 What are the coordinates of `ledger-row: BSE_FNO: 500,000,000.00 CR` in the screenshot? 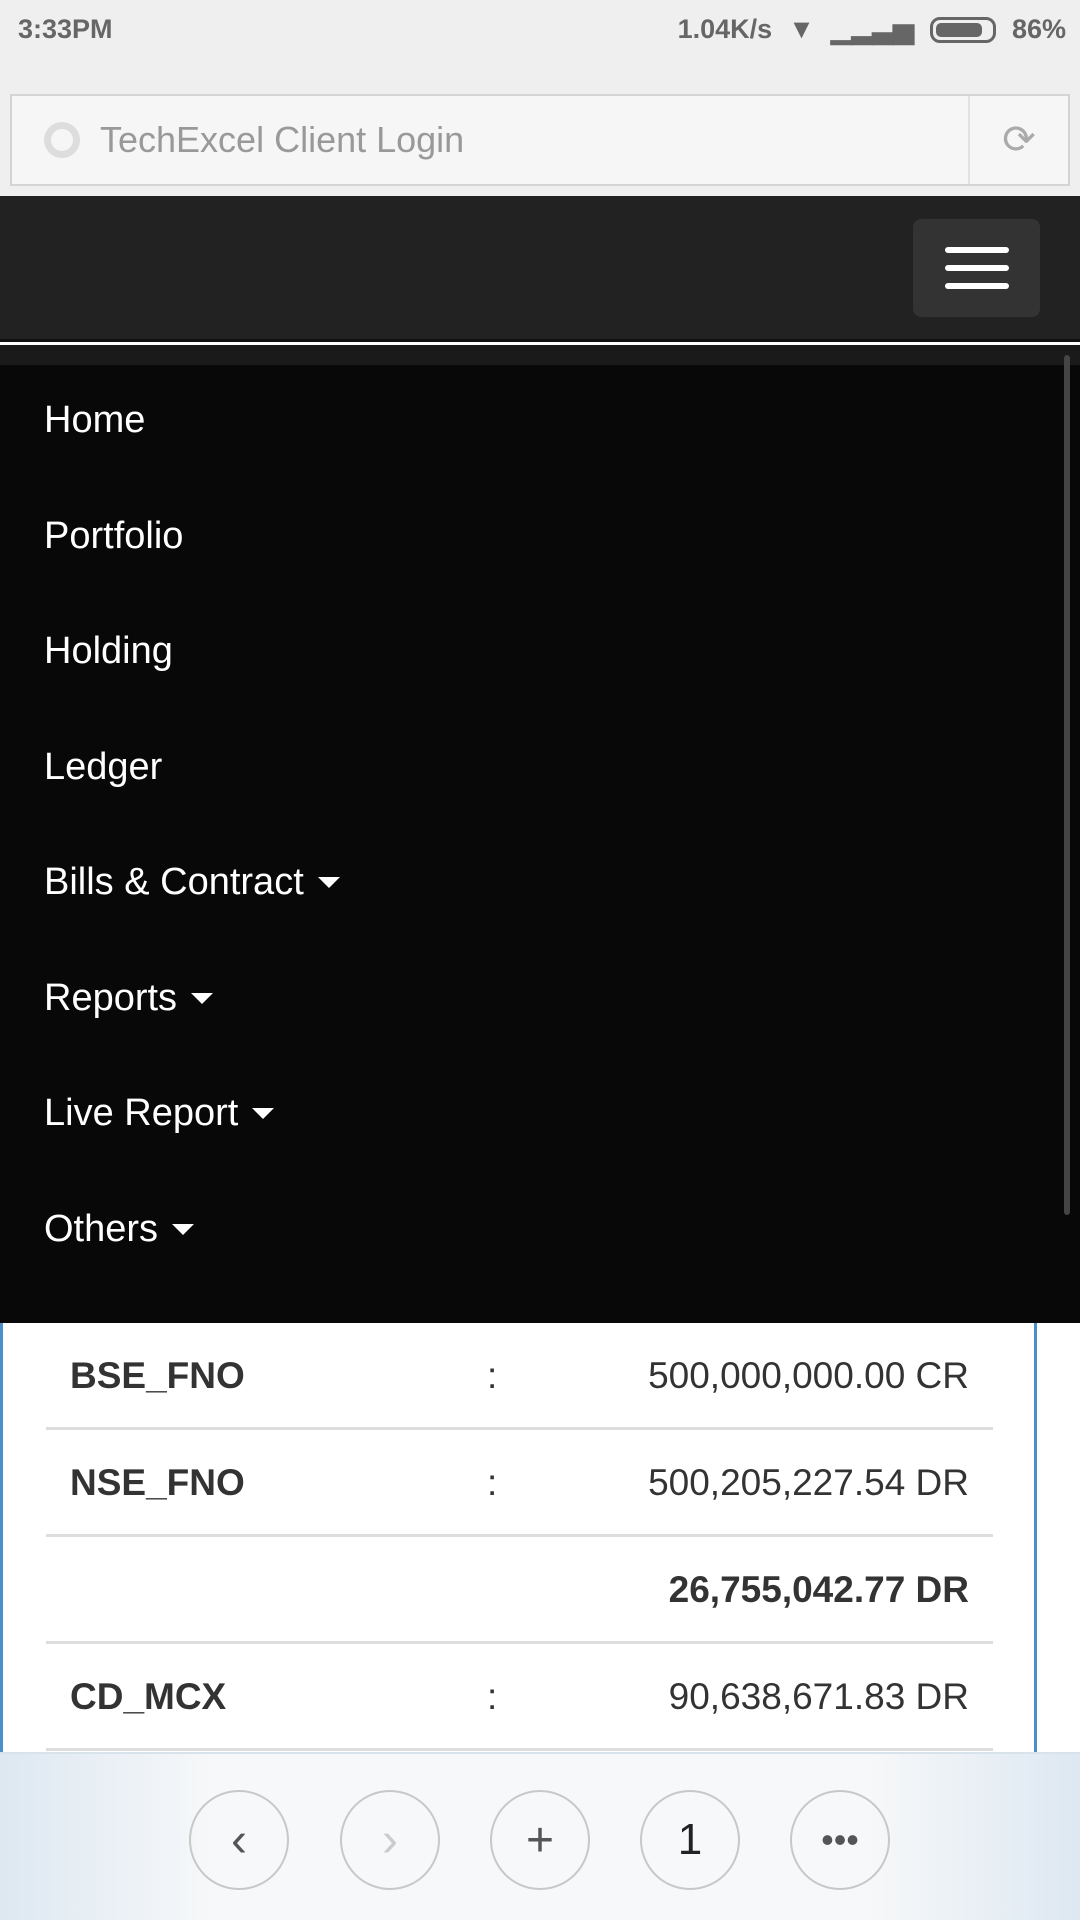 It's located at (519, 1376).